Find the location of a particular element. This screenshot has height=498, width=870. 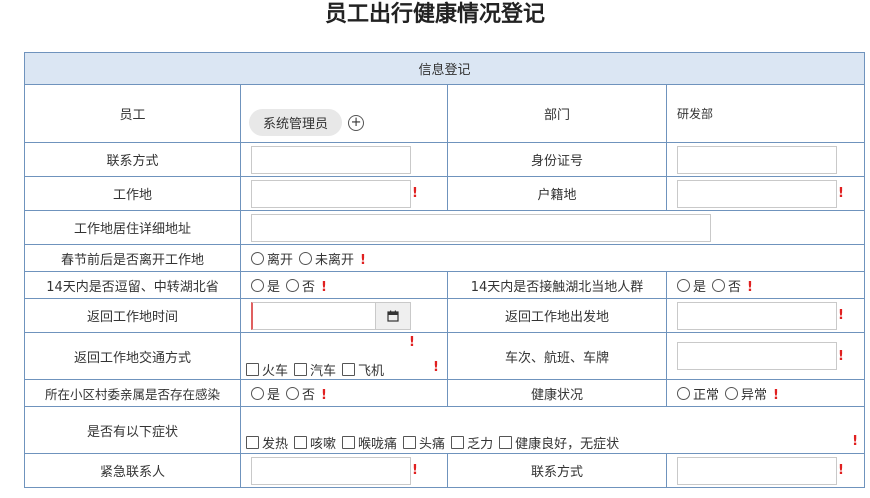

health-normal: 正常 is located at coordinates (698, 393).